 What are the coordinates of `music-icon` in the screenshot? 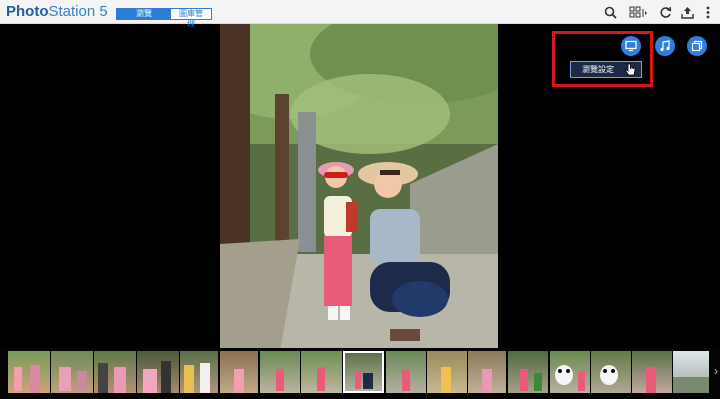 It's located at (665, 46).